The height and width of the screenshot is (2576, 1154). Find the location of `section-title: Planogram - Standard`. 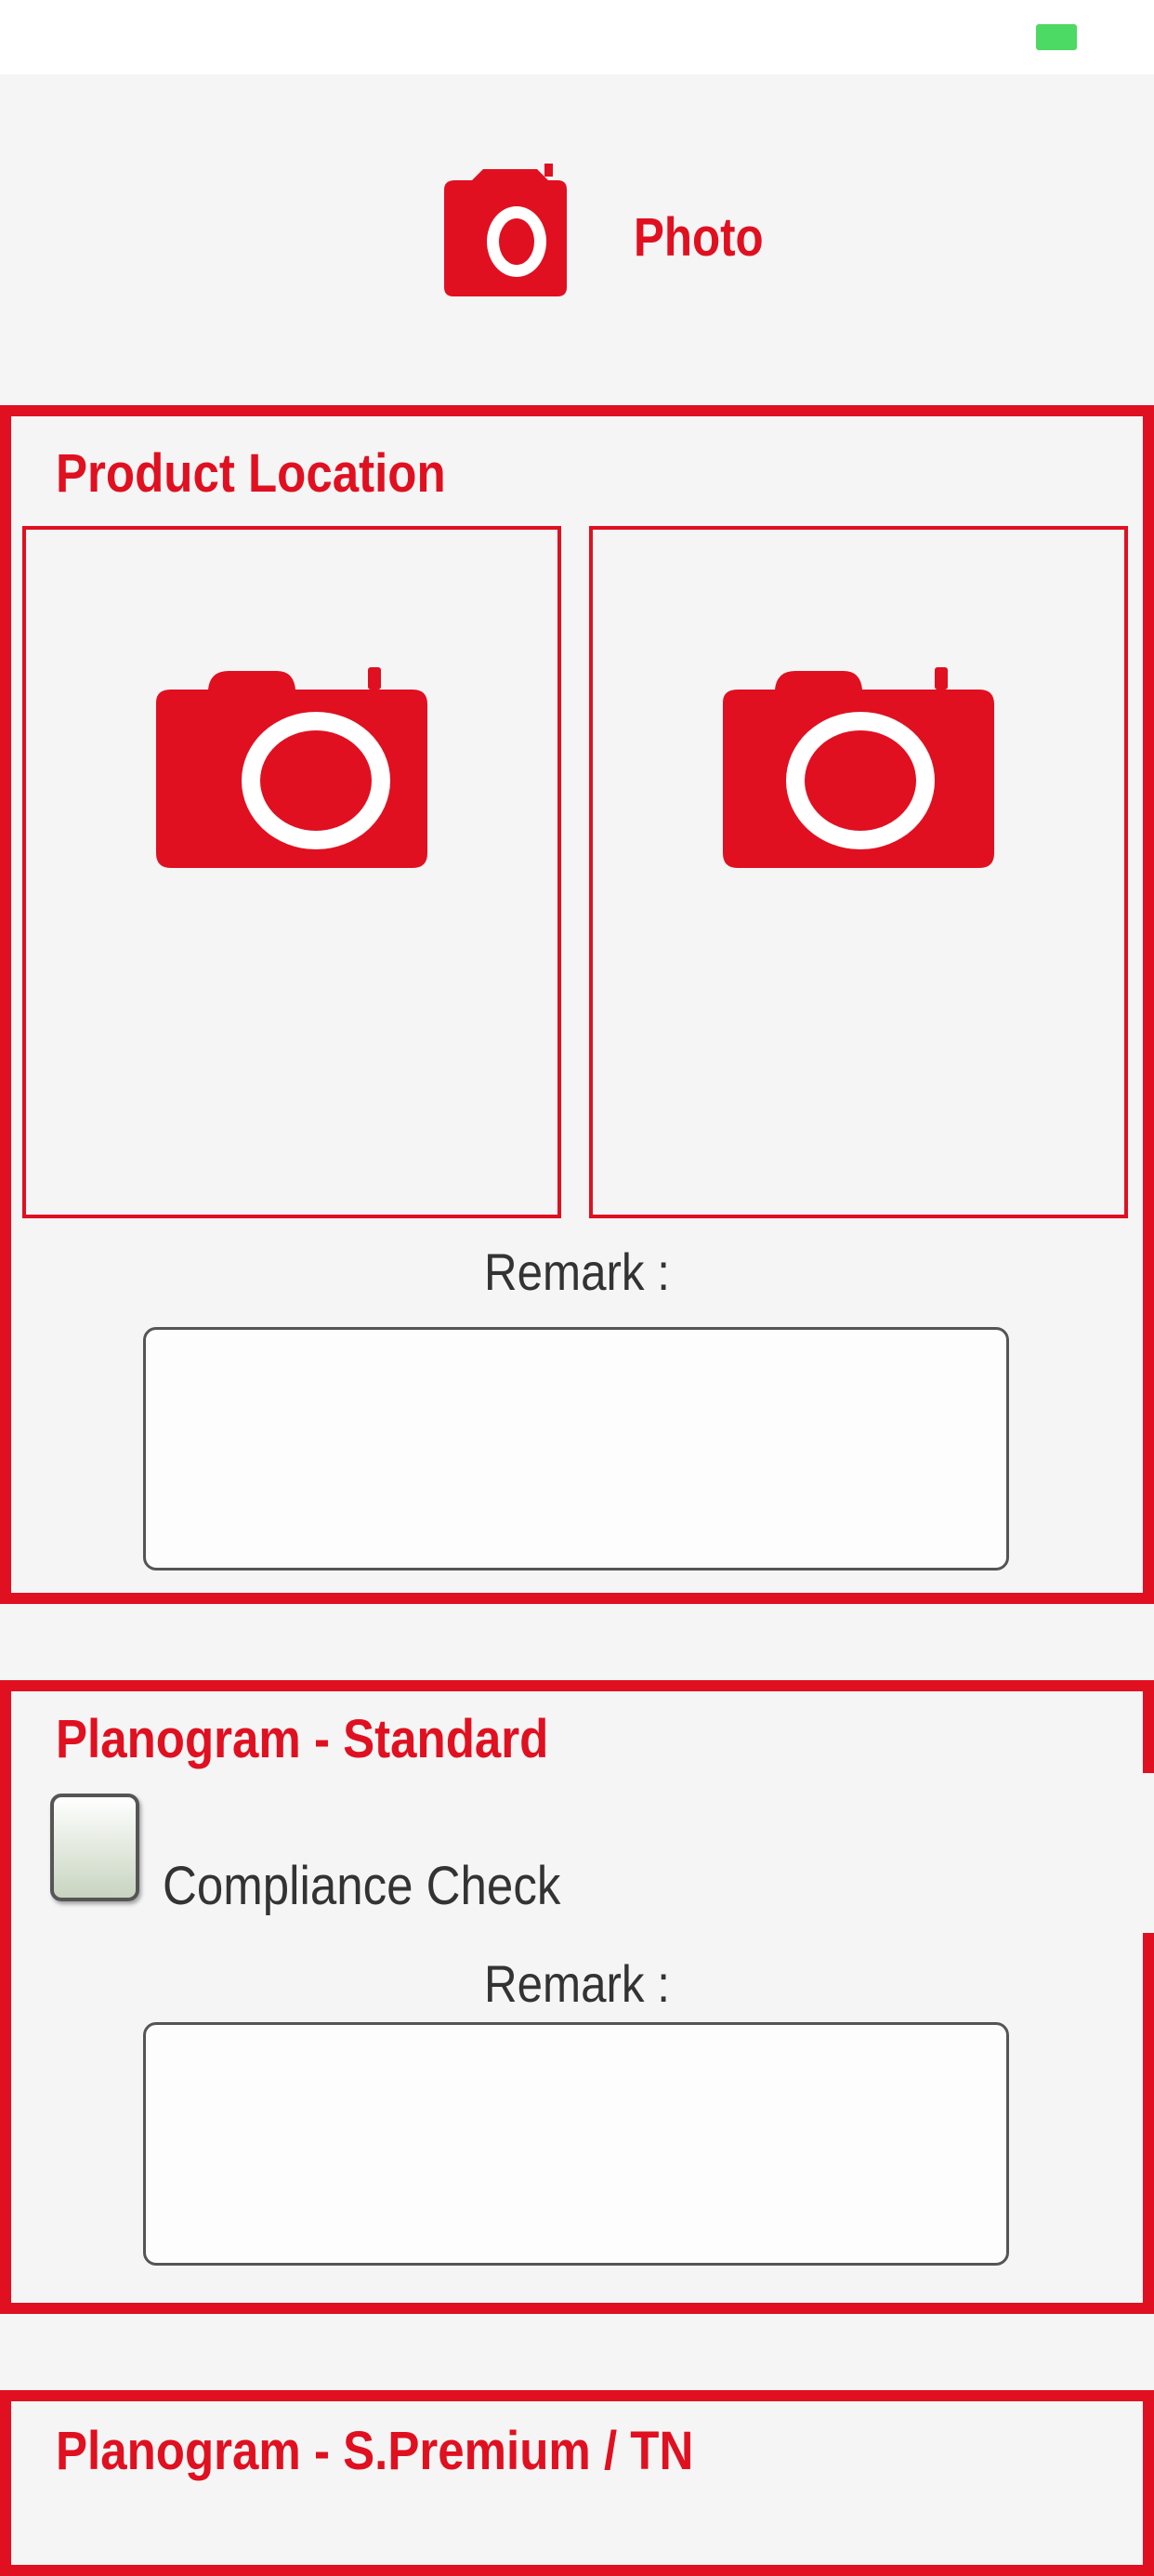

section-title: Planogram - Standard is located at coordinates (302, 1739).